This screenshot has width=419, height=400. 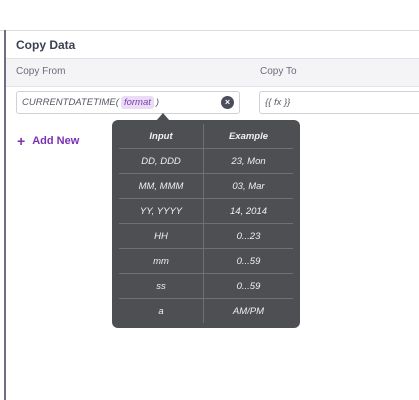 I want to click on format-input-cell: MM, MMM, so click(x=161, y=186).